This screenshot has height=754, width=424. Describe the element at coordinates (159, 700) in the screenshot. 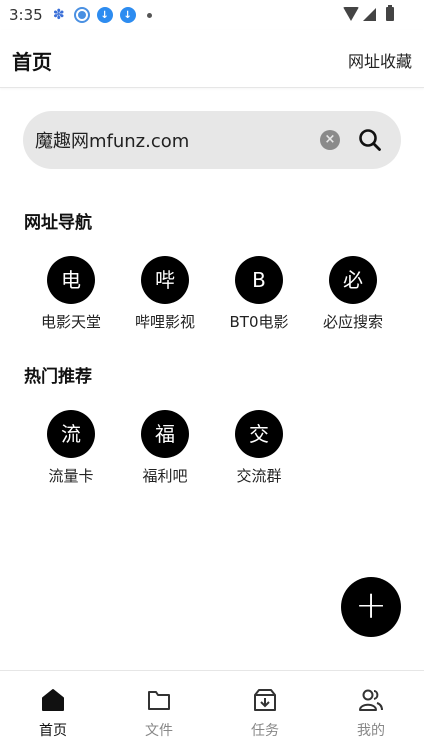

I see `folder-icon` at that location.